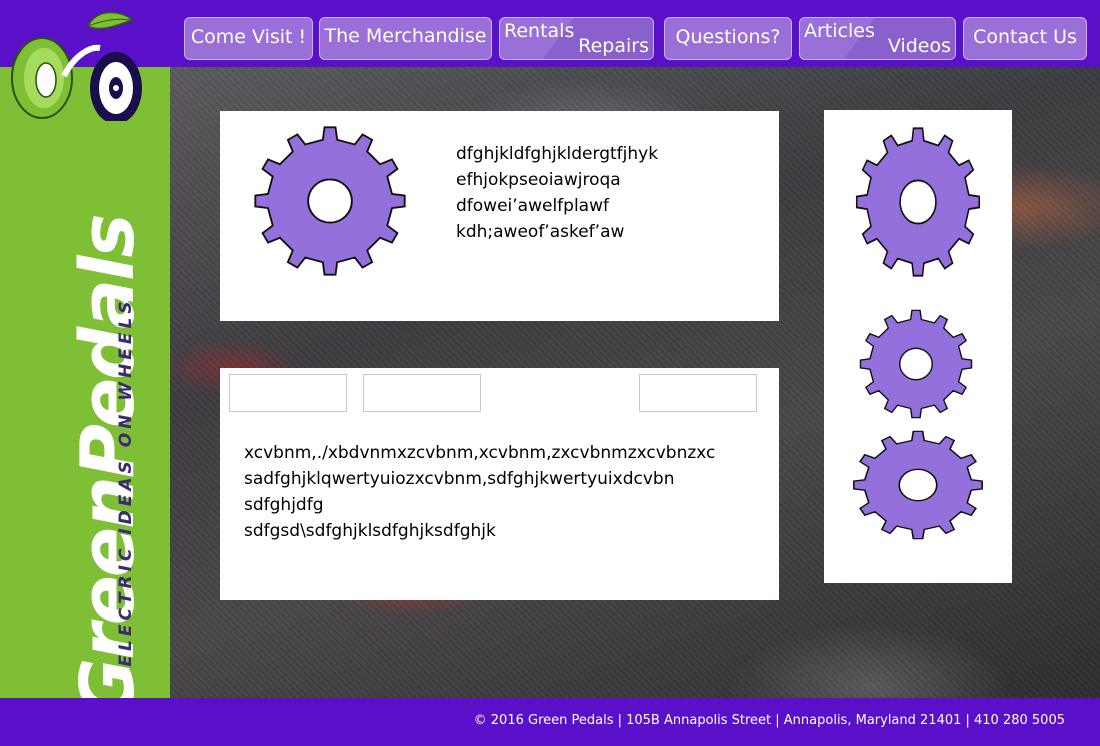 The width and height of the screenshot is (1100, 746). I want to click on nav-contact-button: Contact Us, so click(1025, 38).